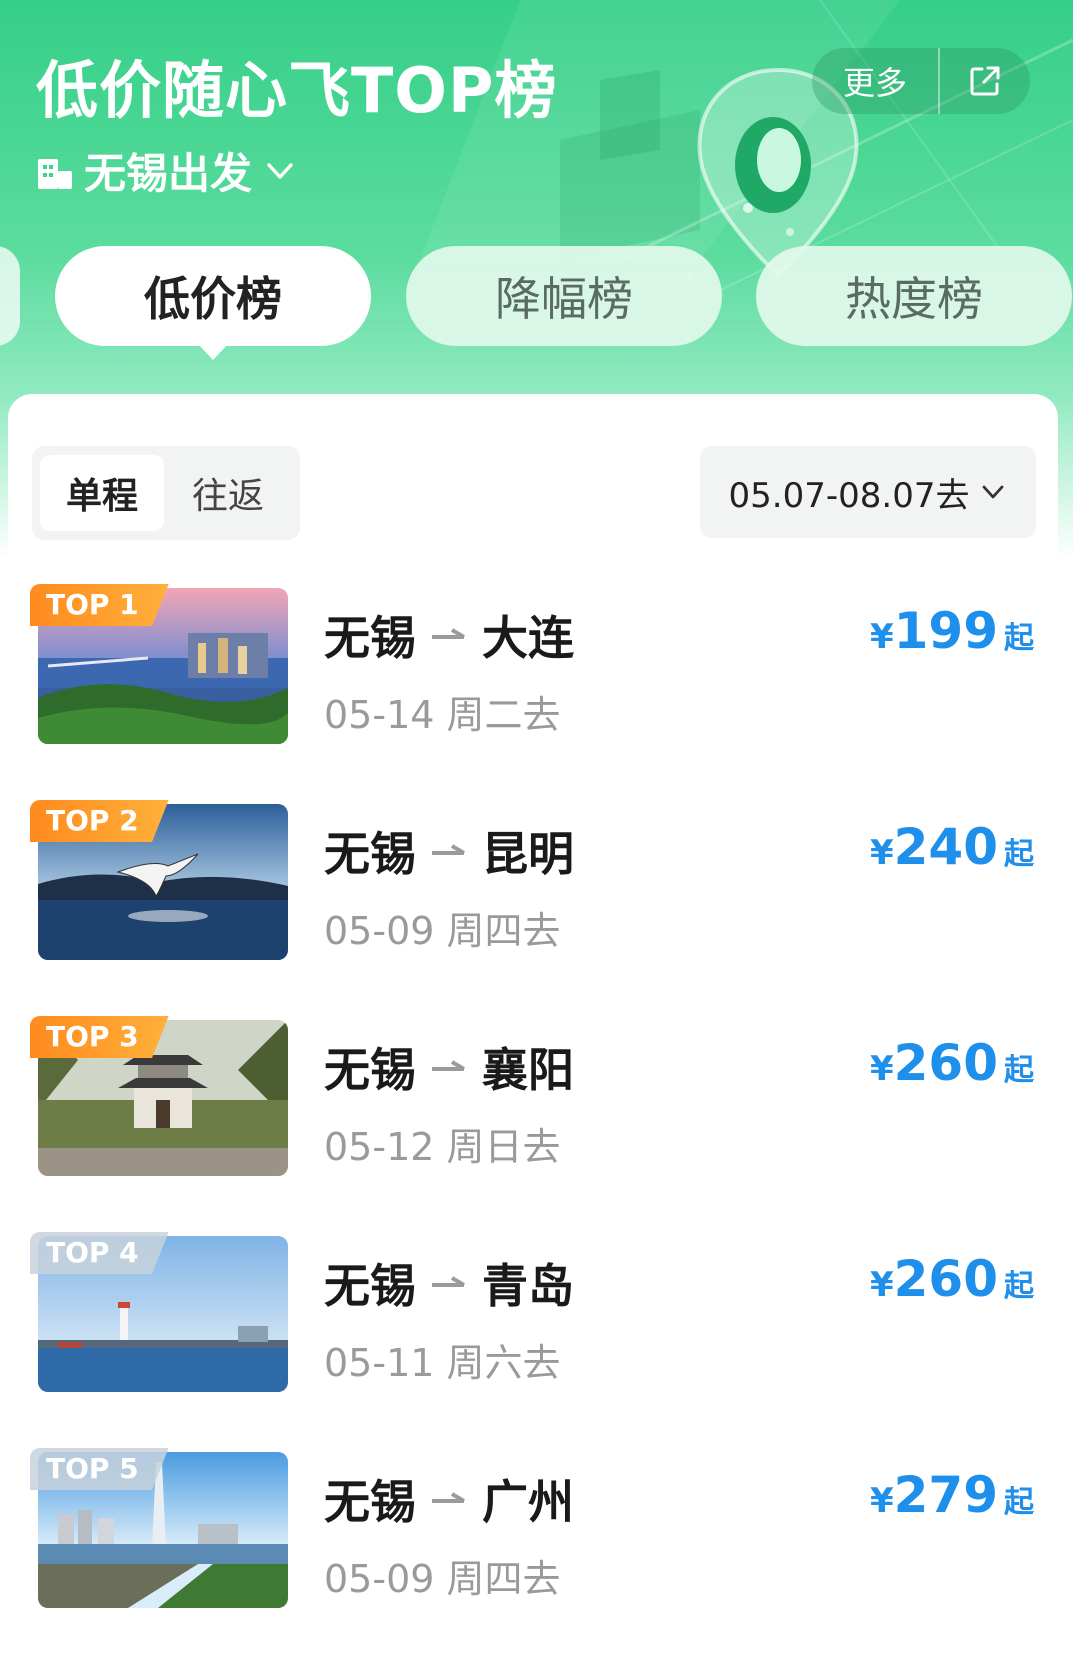  I want to click on list-item: TOP 1 无锡 大连 05-14 周二去 ¥ 199 起, so click(533, 694).